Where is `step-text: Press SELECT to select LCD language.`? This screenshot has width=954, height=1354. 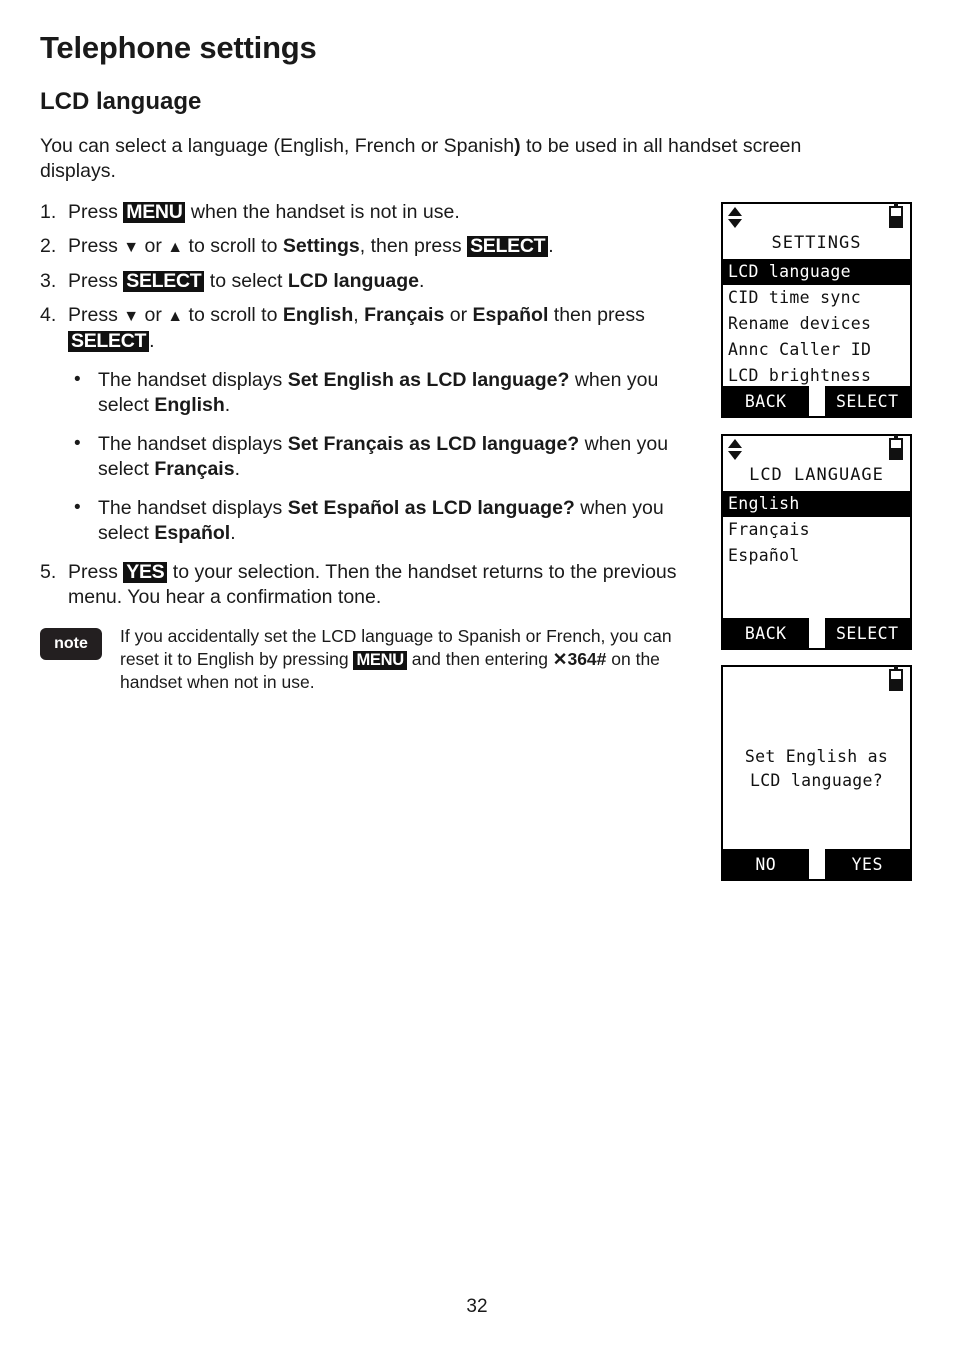
step-text: Press SELECT to select LCD language. is located at coordinates (384, 281).